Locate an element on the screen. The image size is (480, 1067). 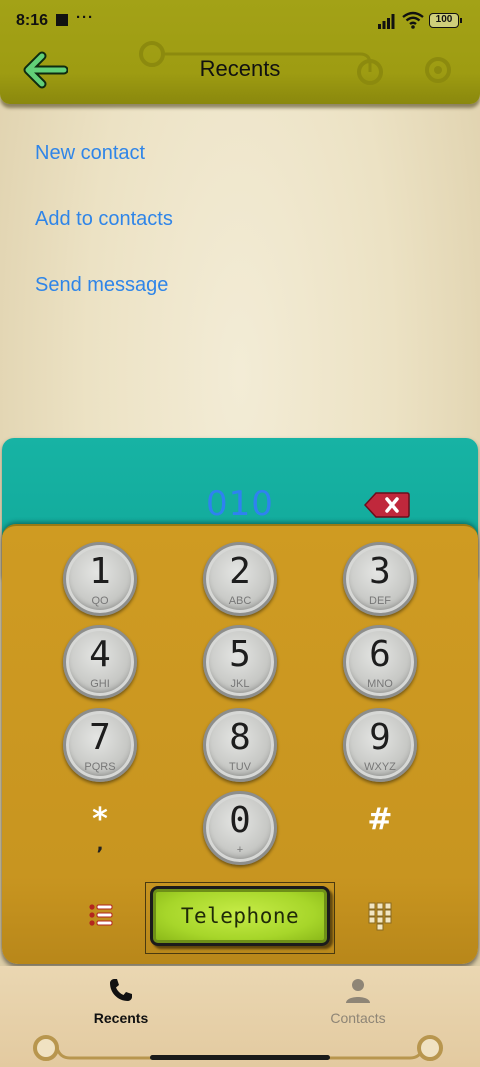
back-arrow-icon is located at coordinates (45, 70).